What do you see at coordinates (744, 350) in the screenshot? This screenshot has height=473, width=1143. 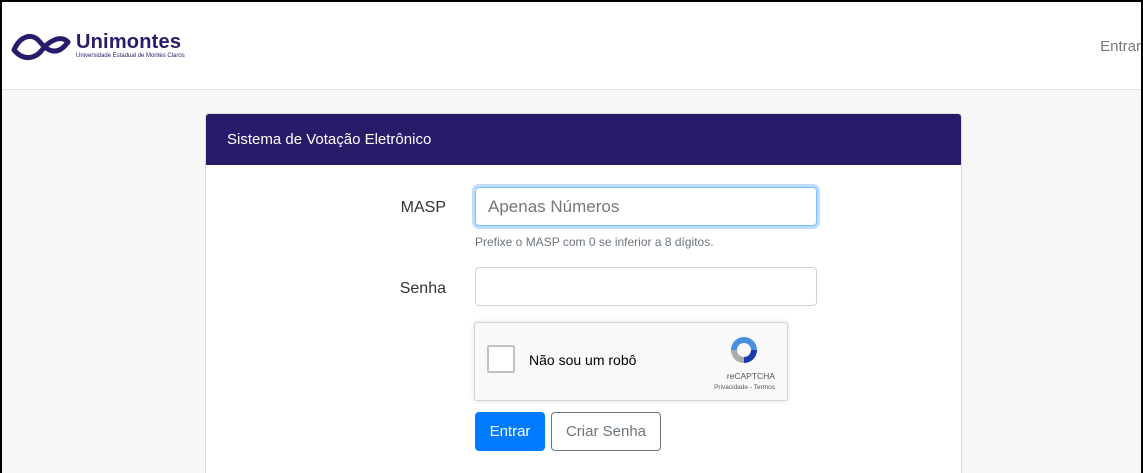 I see `recaptcha-icon` at bounding box center [744, 350].